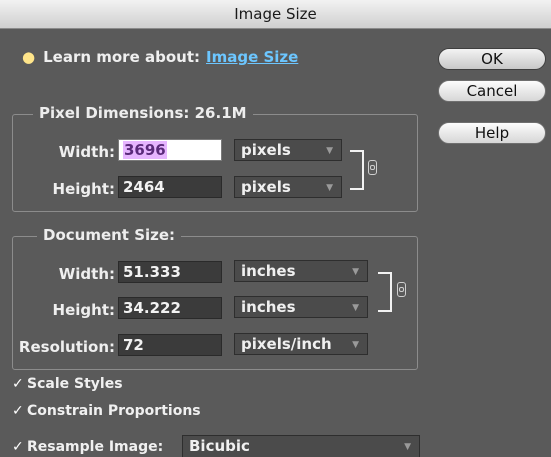 The width and height of the screenshot is (551, 457). Describe the element at coordinates (301, 446) in the screenshot. I see `resample-method-select: Bicubic ▼` at that location.